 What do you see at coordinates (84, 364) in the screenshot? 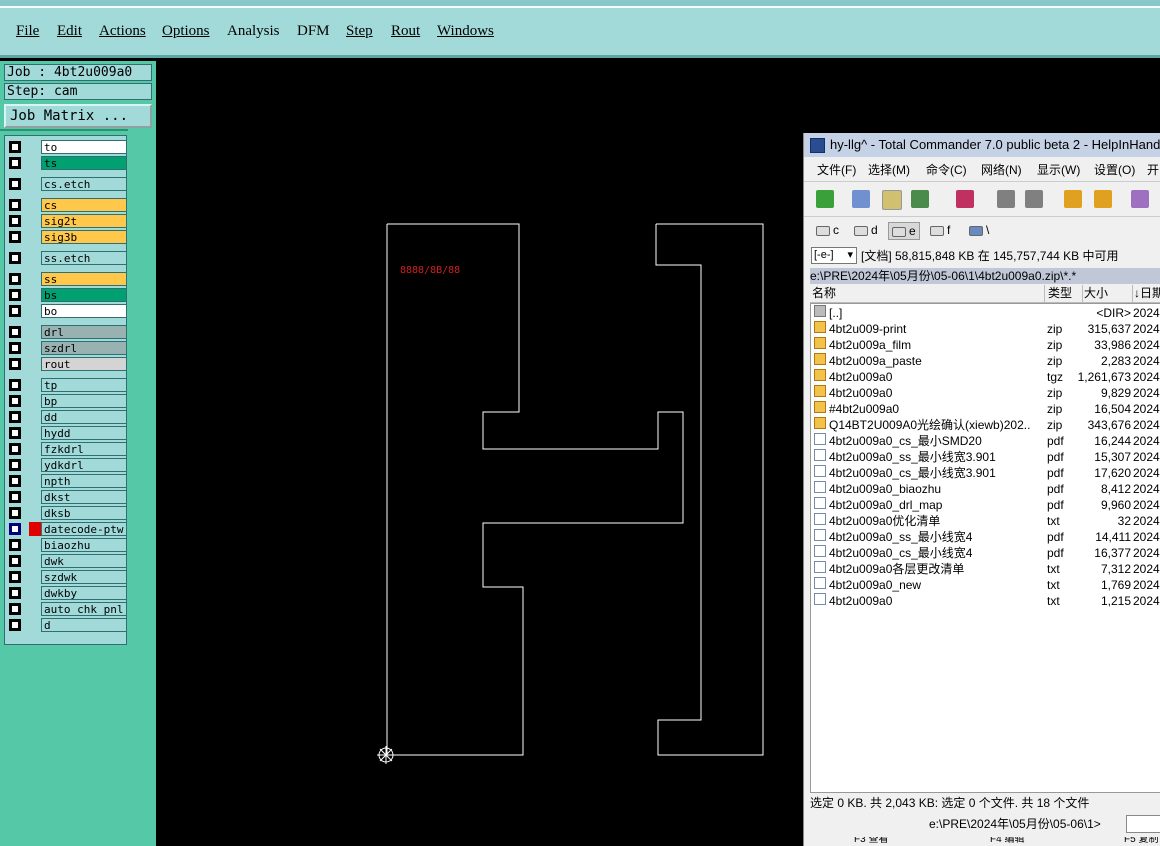
I see `layer-name: rout` at bounding box center [84, 364].